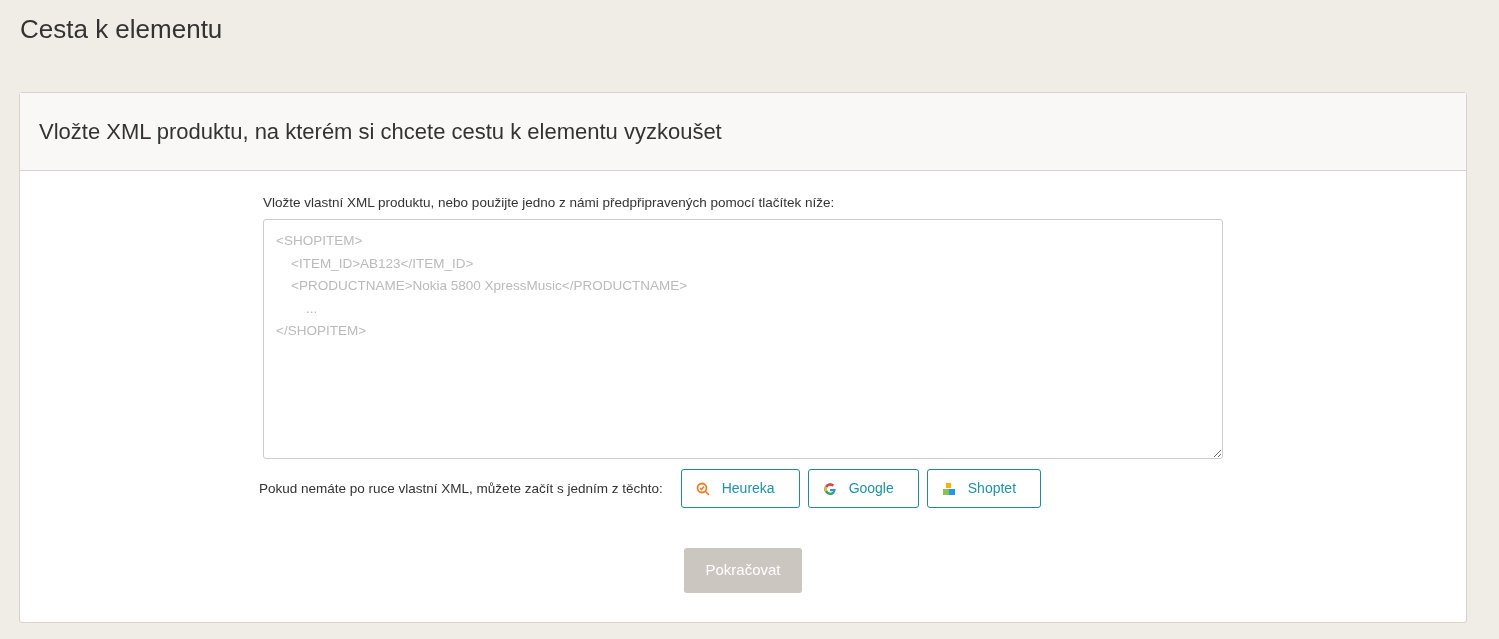 This screenshot has width=1499, height=639. I want to click on field-label: Vložte vlastní XML produktu, nebo použijte jedno z námi předpřipravených pomocí tlačítek níže:, so click(549, 203).